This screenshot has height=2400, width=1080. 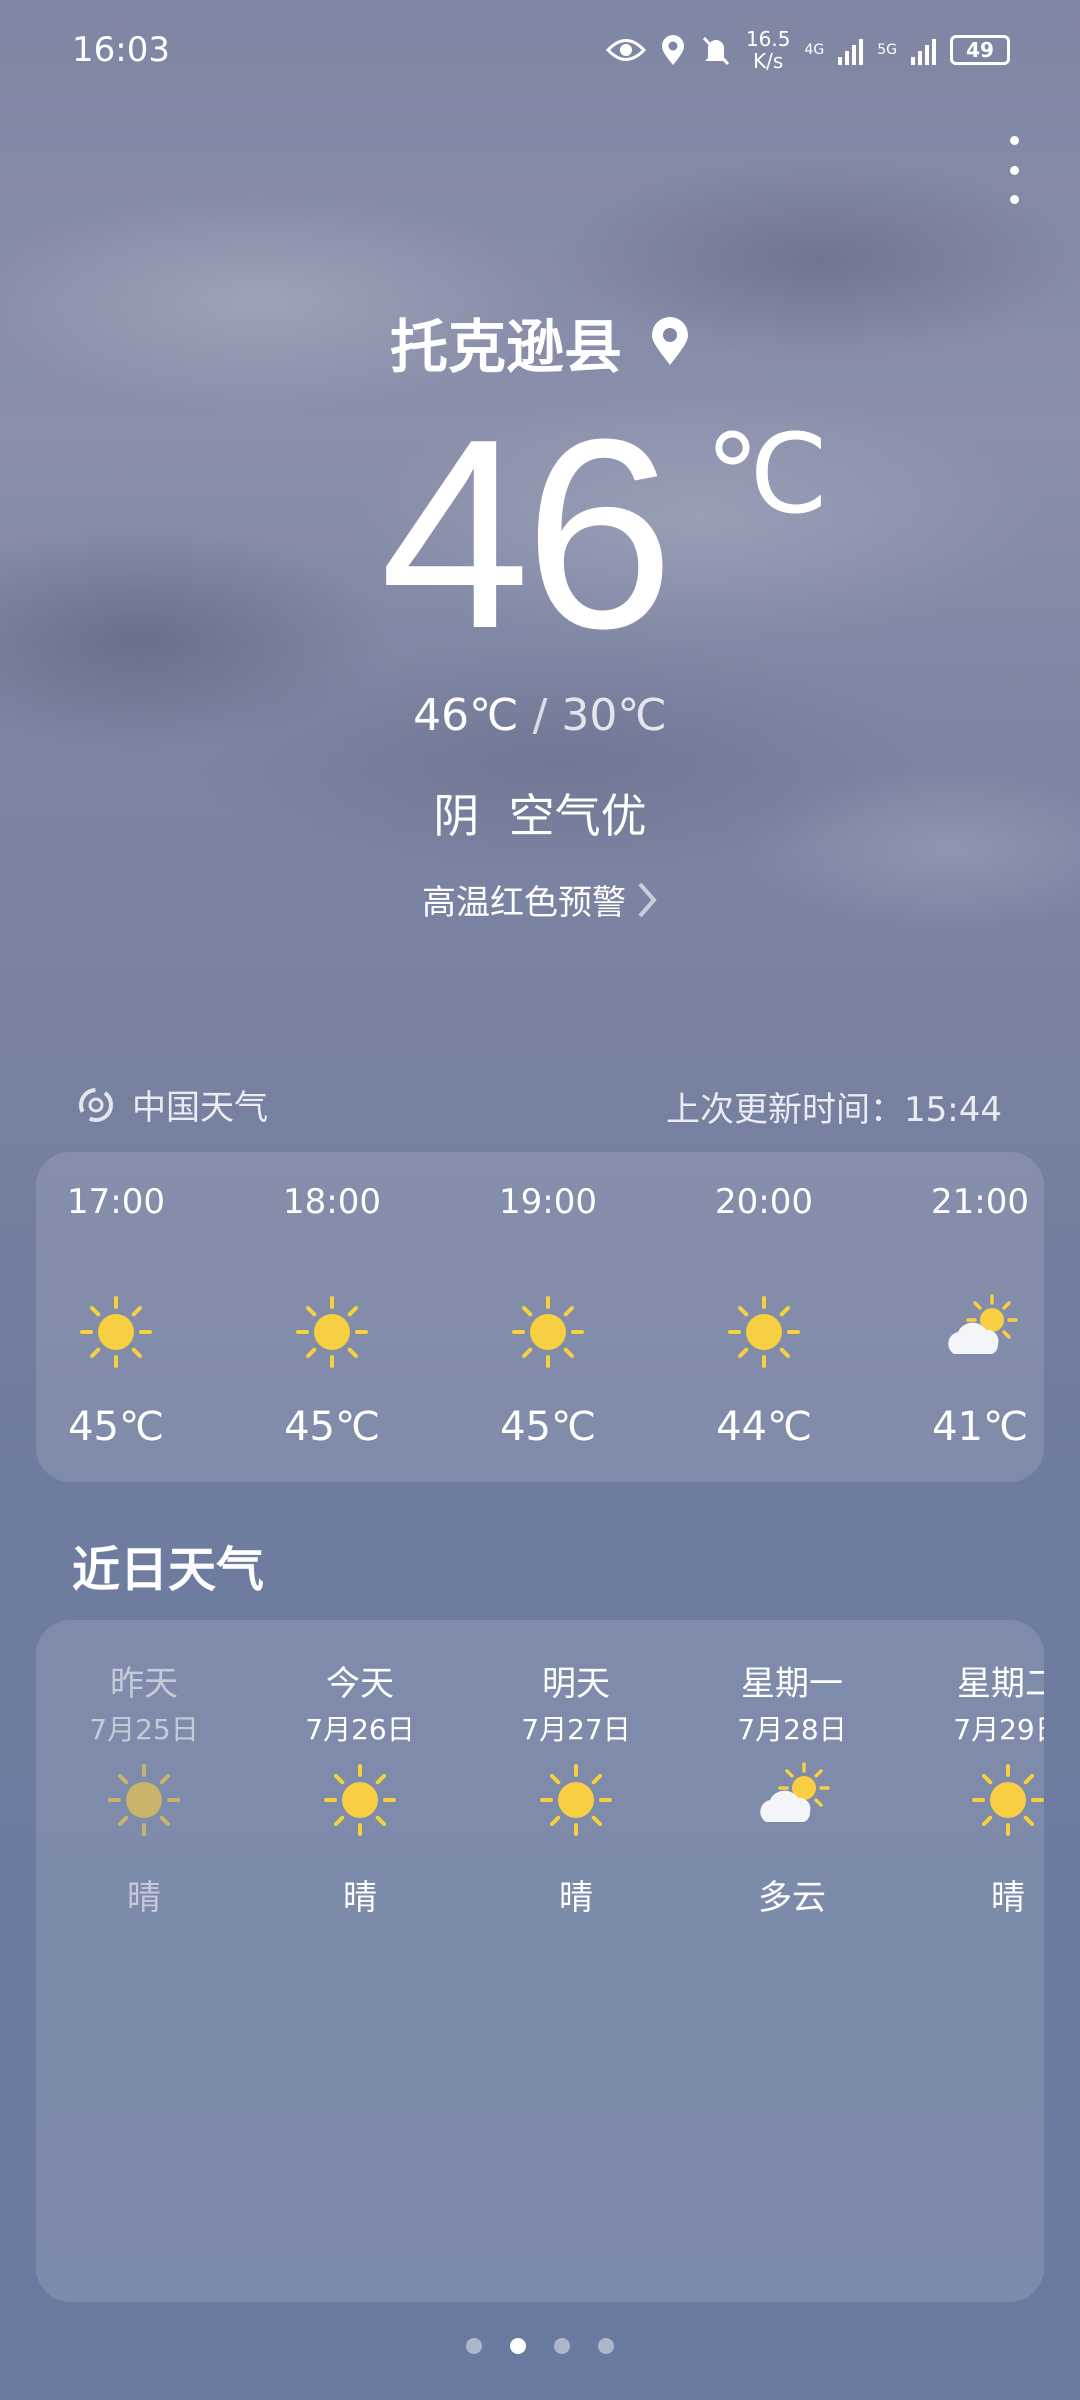 What do you see at coordinates (887, 50) in the screenshot?
I see `network-type-2: 5G` at bounding box center [887, 50].